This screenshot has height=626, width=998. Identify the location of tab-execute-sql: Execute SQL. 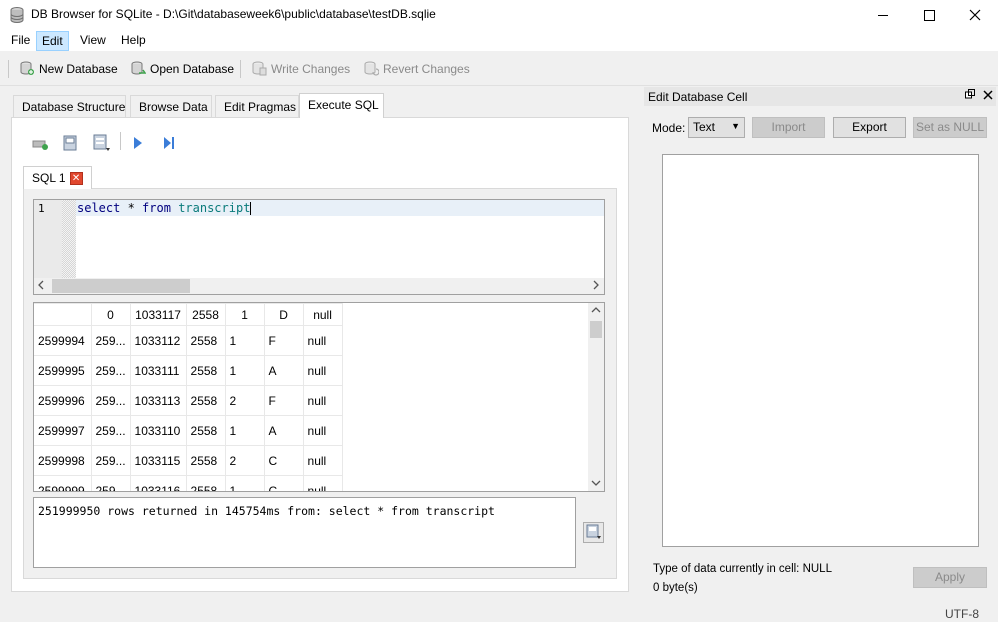
(341, 105).